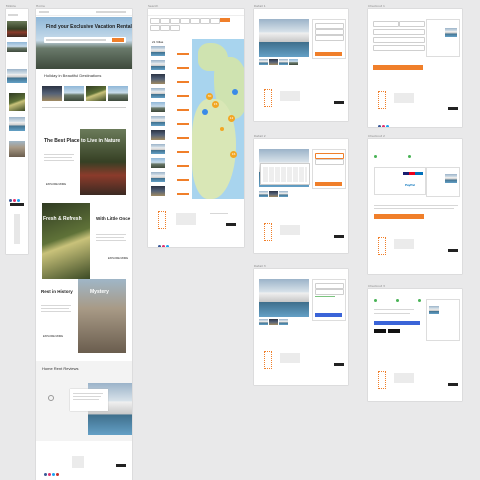 The image size is (480, 480). I want to click on checkout1-pay-button, so click(398, 67).